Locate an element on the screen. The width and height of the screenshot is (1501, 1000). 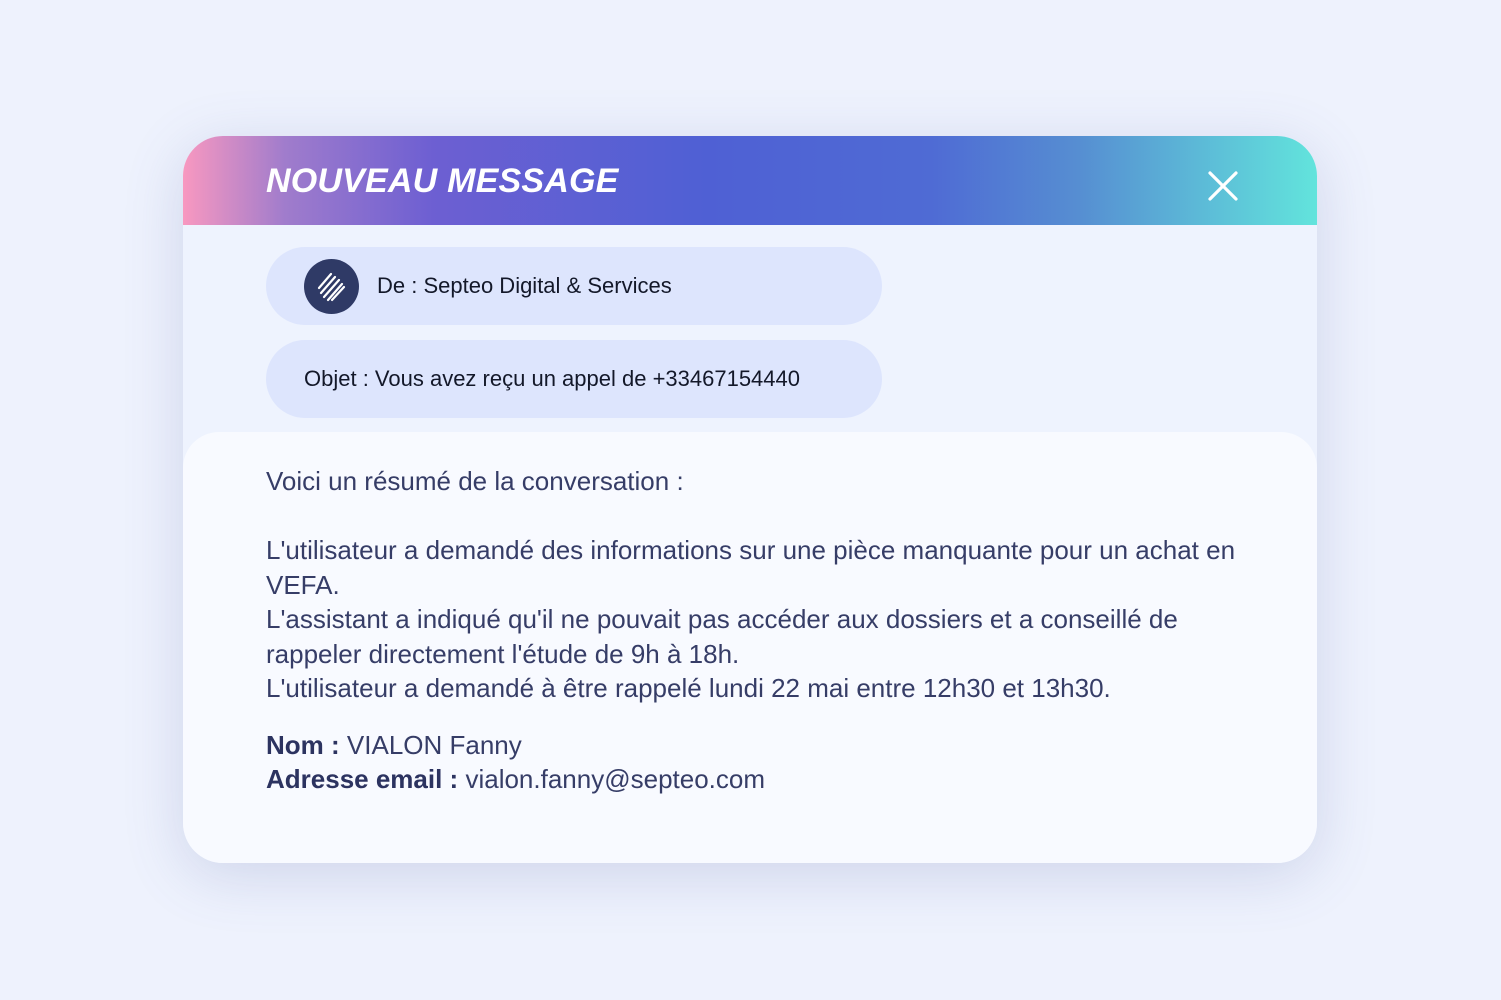
from-field: De : Septeo Digital & Services is located at coordinates (574, 286).